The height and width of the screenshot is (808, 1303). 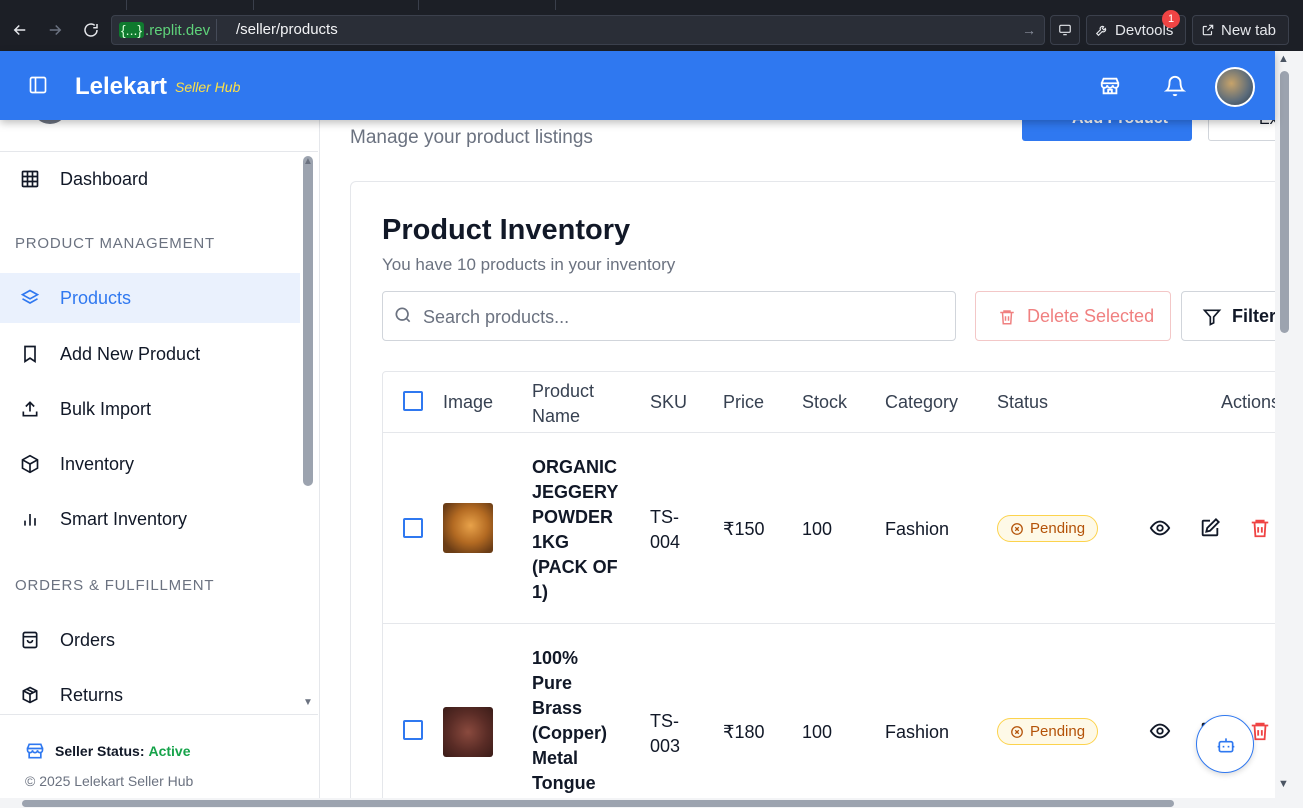 What do you see at coordinates (1249, 30) in the screenshot?
I see `new-tab-label: New tab` at bounding box center [1249, 30].